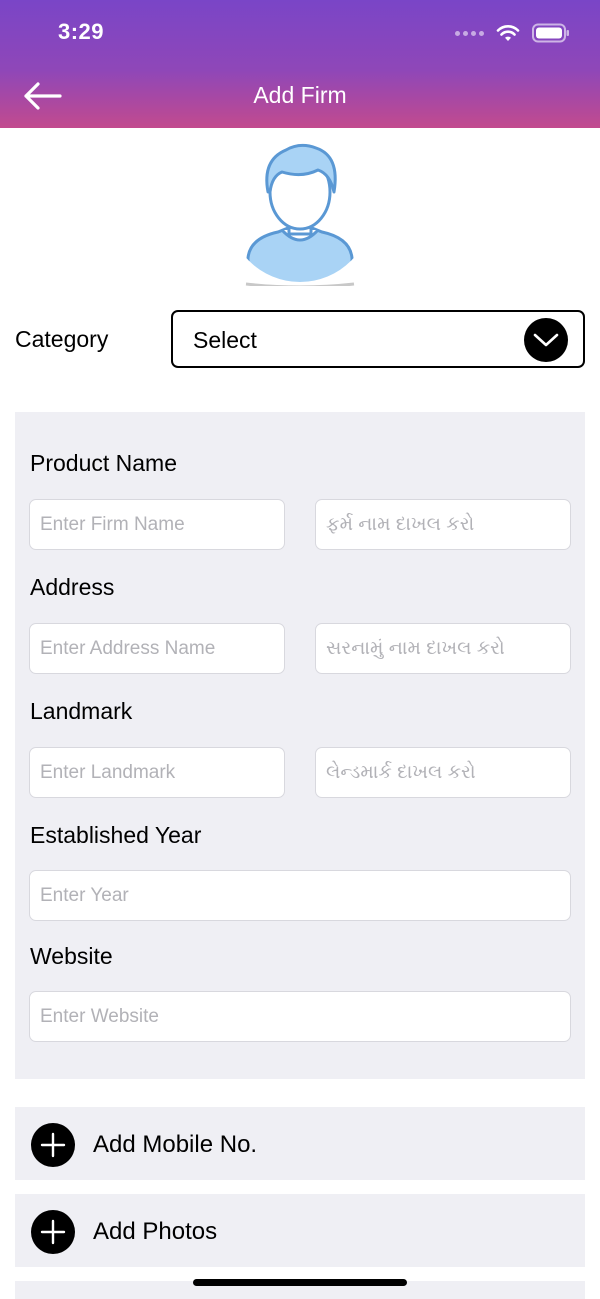  Describe the element at coordinates (300, 1230) in the screenshot. I see `add-photos-button: Add Photos` at that location.